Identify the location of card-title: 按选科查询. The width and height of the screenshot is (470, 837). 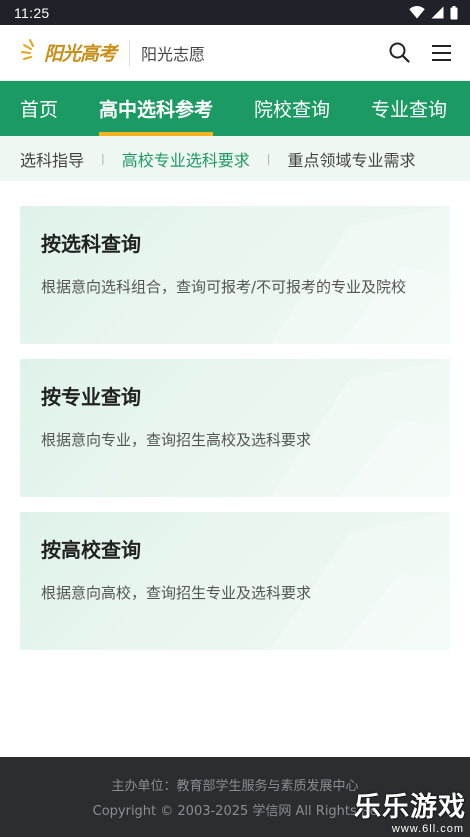
(91, 244).